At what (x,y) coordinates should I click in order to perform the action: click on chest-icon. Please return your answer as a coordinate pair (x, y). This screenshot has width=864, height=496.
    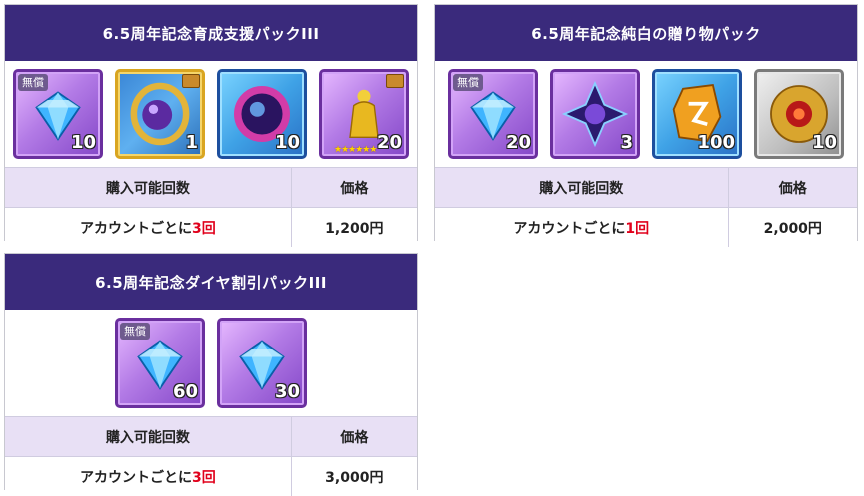
    Looking at the image, I should click on (191, 81).